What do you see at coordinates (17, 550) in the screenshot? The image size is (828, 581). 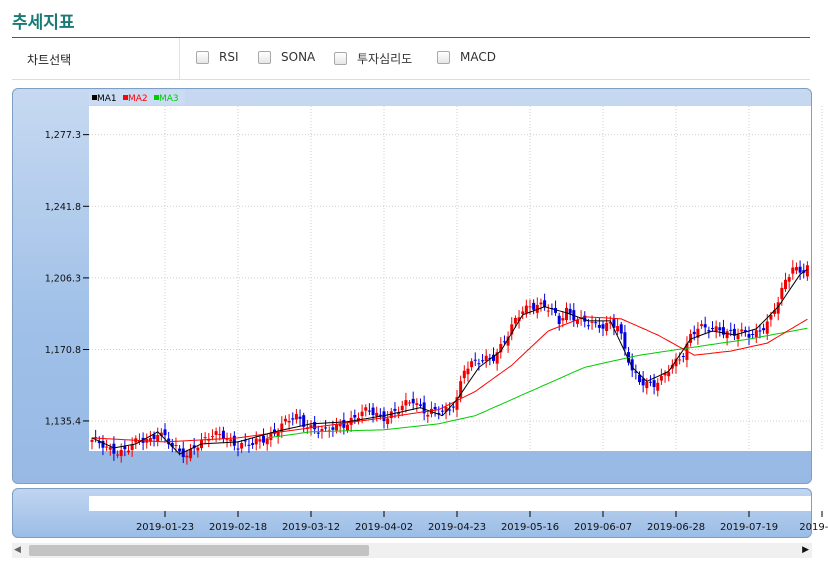 I see `scroll-left-arrow-icon: ◀` at bounding box center [17, 550].